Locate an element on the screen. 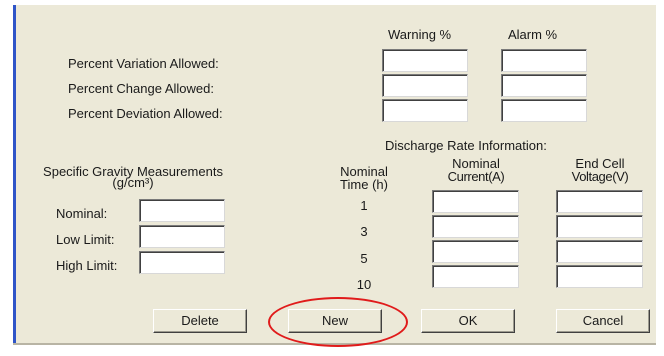  delete-button: Delete is located at coordinates (200, 321).